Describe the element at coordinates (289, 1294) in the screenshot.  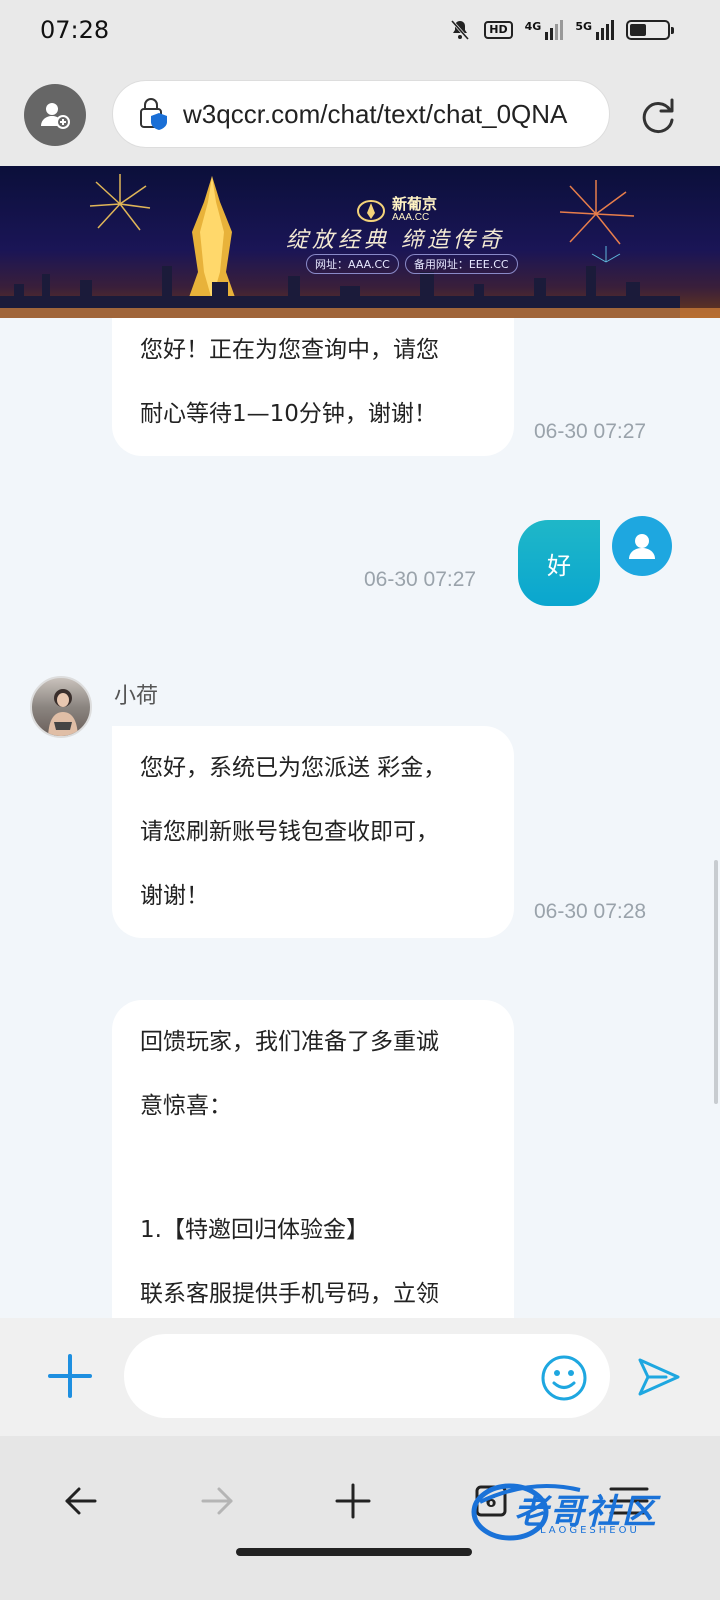
I see `message-line: 联系客服提供手机号码，立领` at that location.